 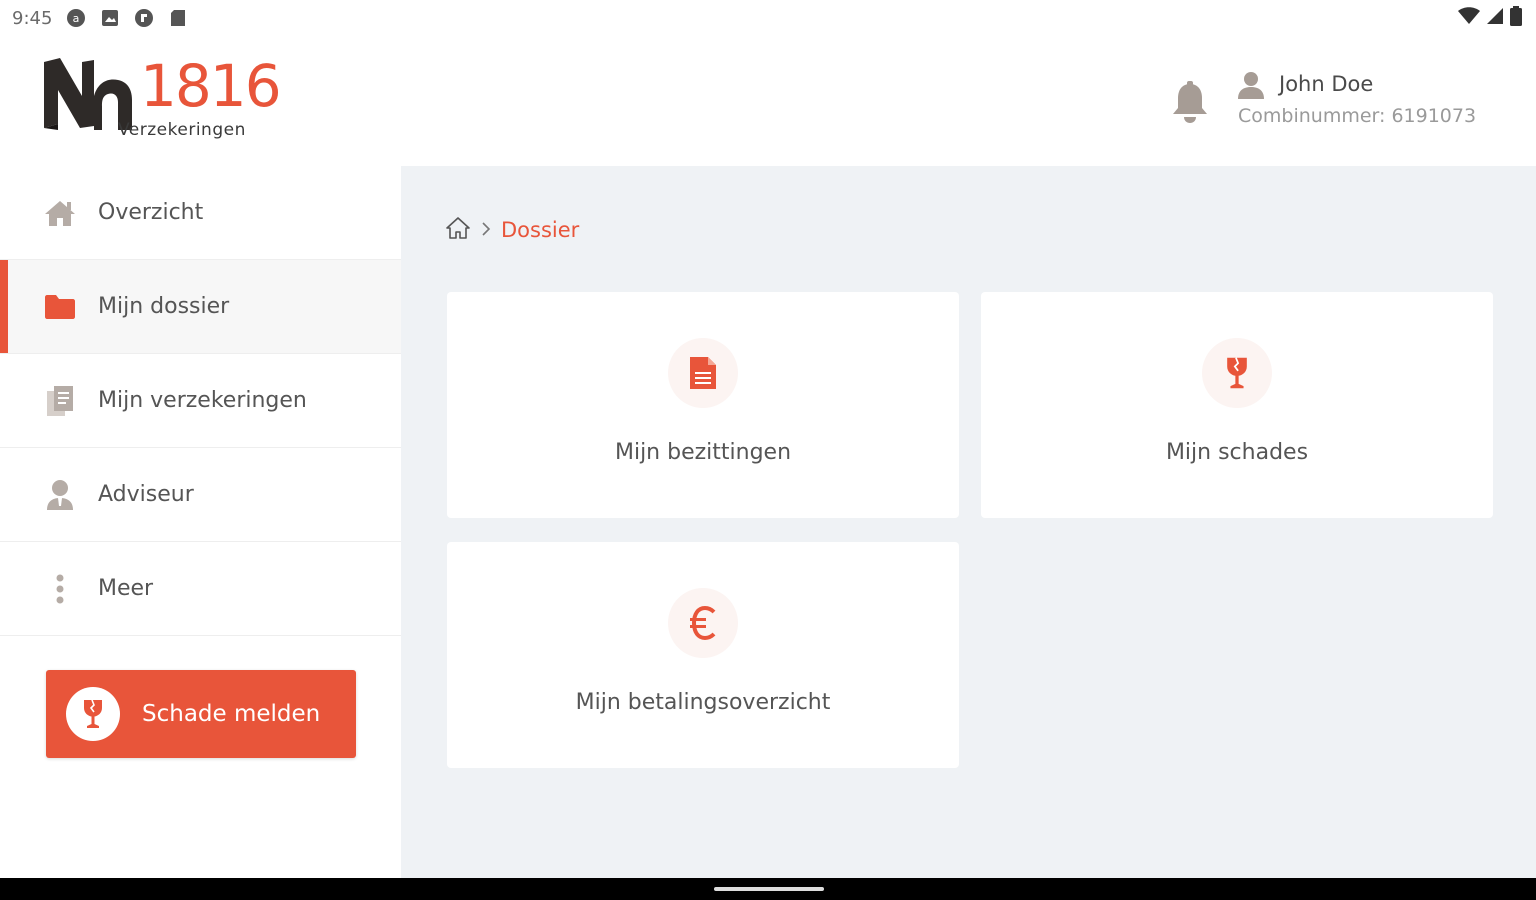 I want to click on sd-card-icon, so click(x=178, y=18).